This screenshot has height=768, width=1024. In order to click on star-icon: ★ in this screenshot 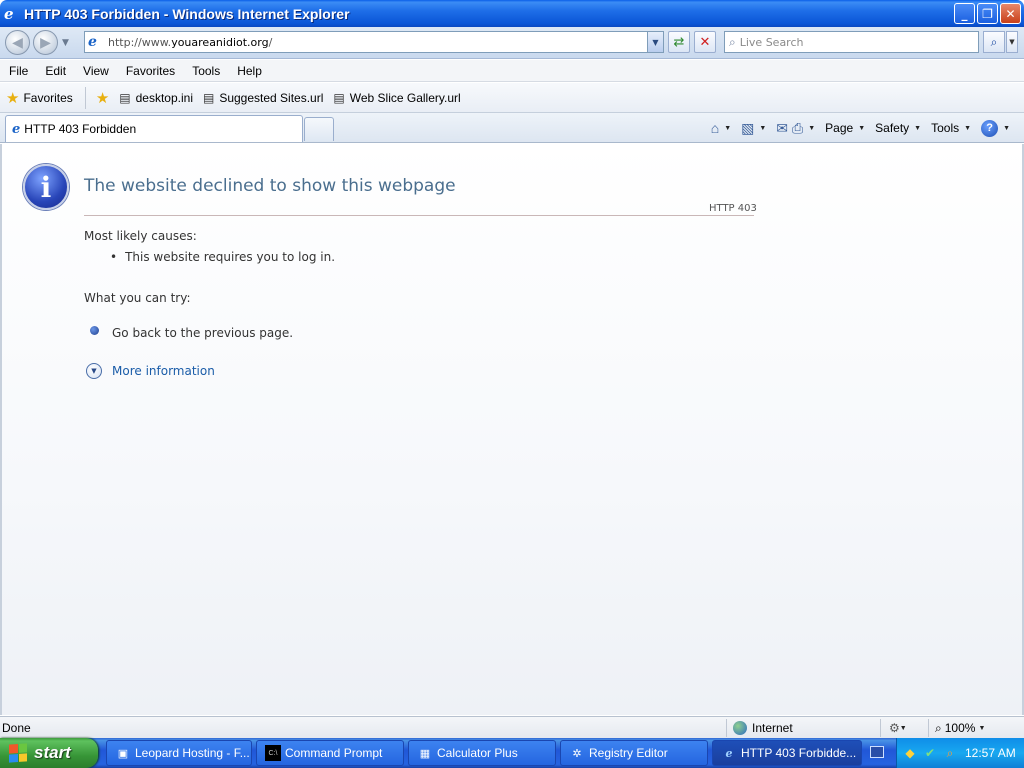, I will do `click(13, 97)`.